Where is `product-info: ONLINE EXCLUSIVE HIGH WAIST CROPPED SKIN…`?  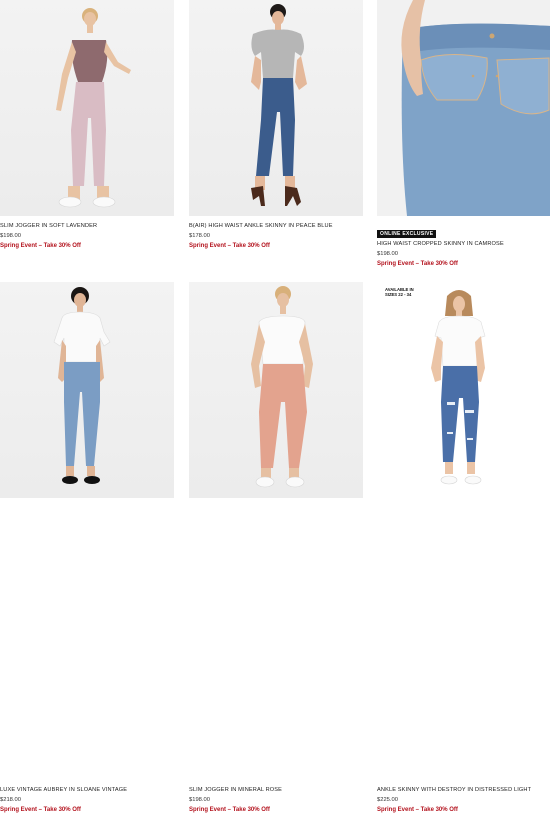 product-info: ONLINE EXCLUSIVE HIGH WAIST CROPPED SKIN… is located at coordinates (463, 245).